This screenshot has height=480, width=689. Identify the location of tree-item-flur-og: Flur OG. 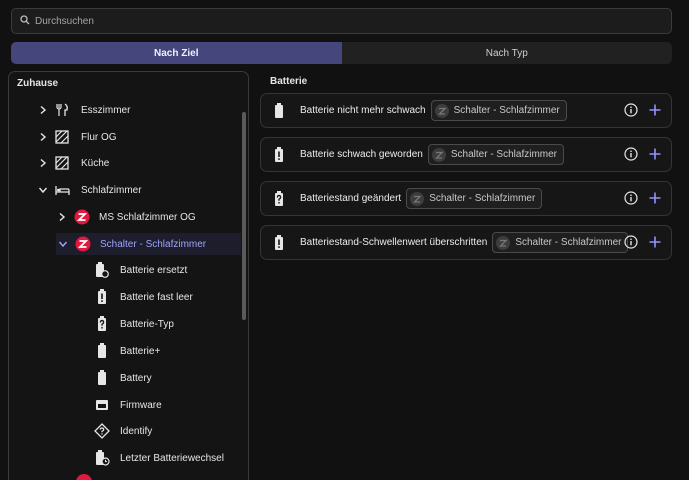
(76, 137).